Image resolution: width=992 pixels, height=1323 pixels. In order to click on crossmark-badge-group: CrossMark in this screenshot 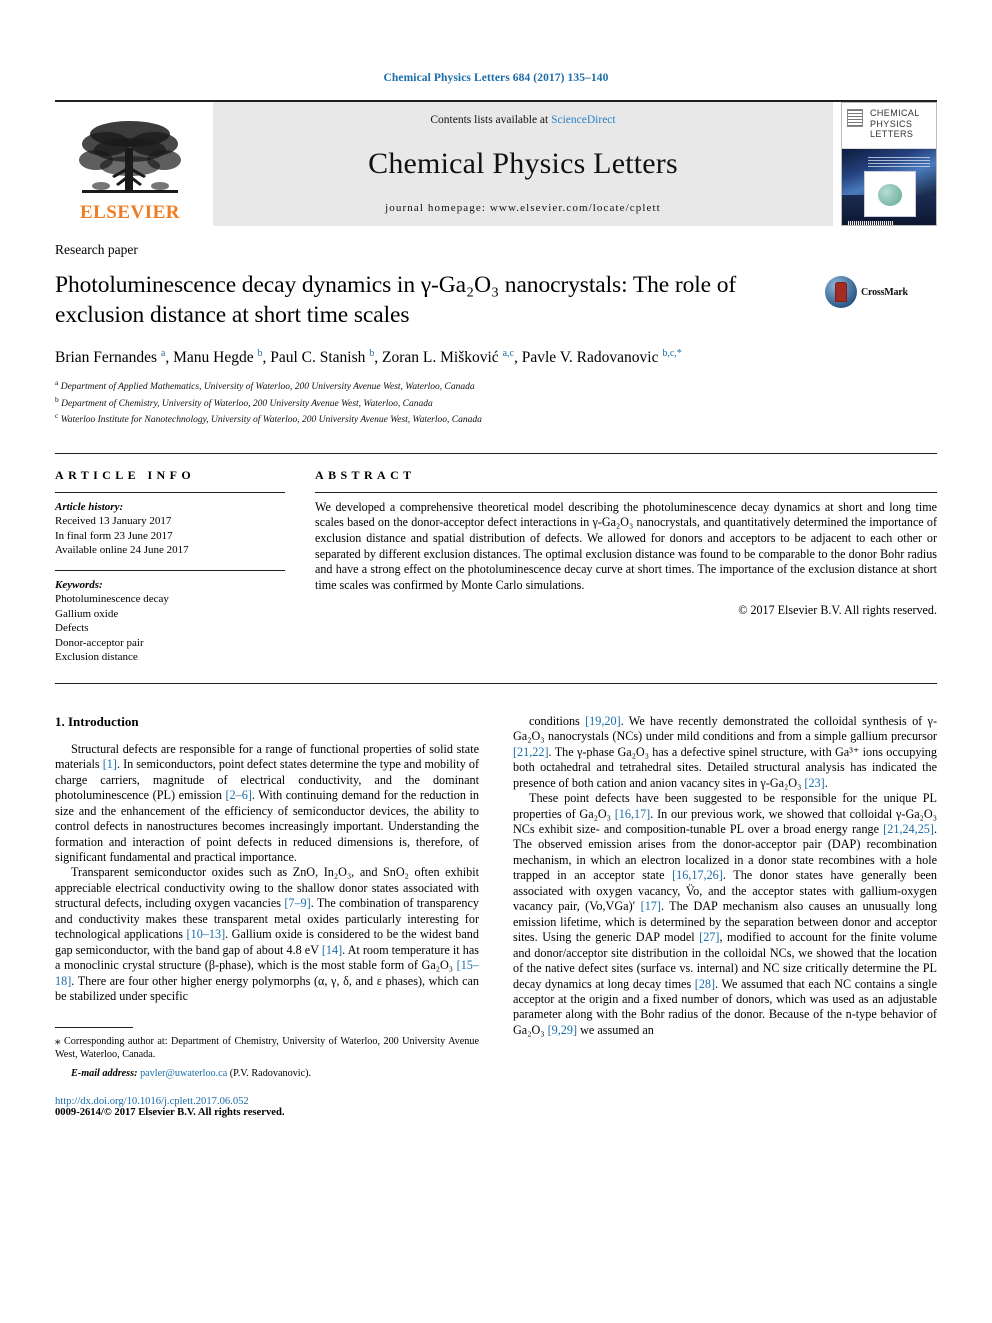, I will do `click(881, 289)`.